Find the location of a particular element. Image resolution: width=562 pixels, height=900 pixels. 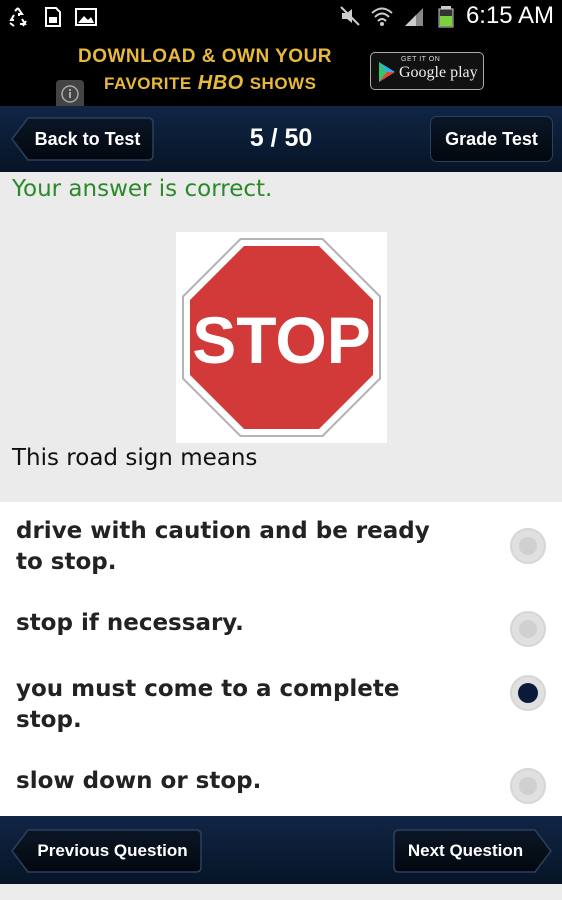

prev-button-label: Previous Question is located at coordinates (112, 850).